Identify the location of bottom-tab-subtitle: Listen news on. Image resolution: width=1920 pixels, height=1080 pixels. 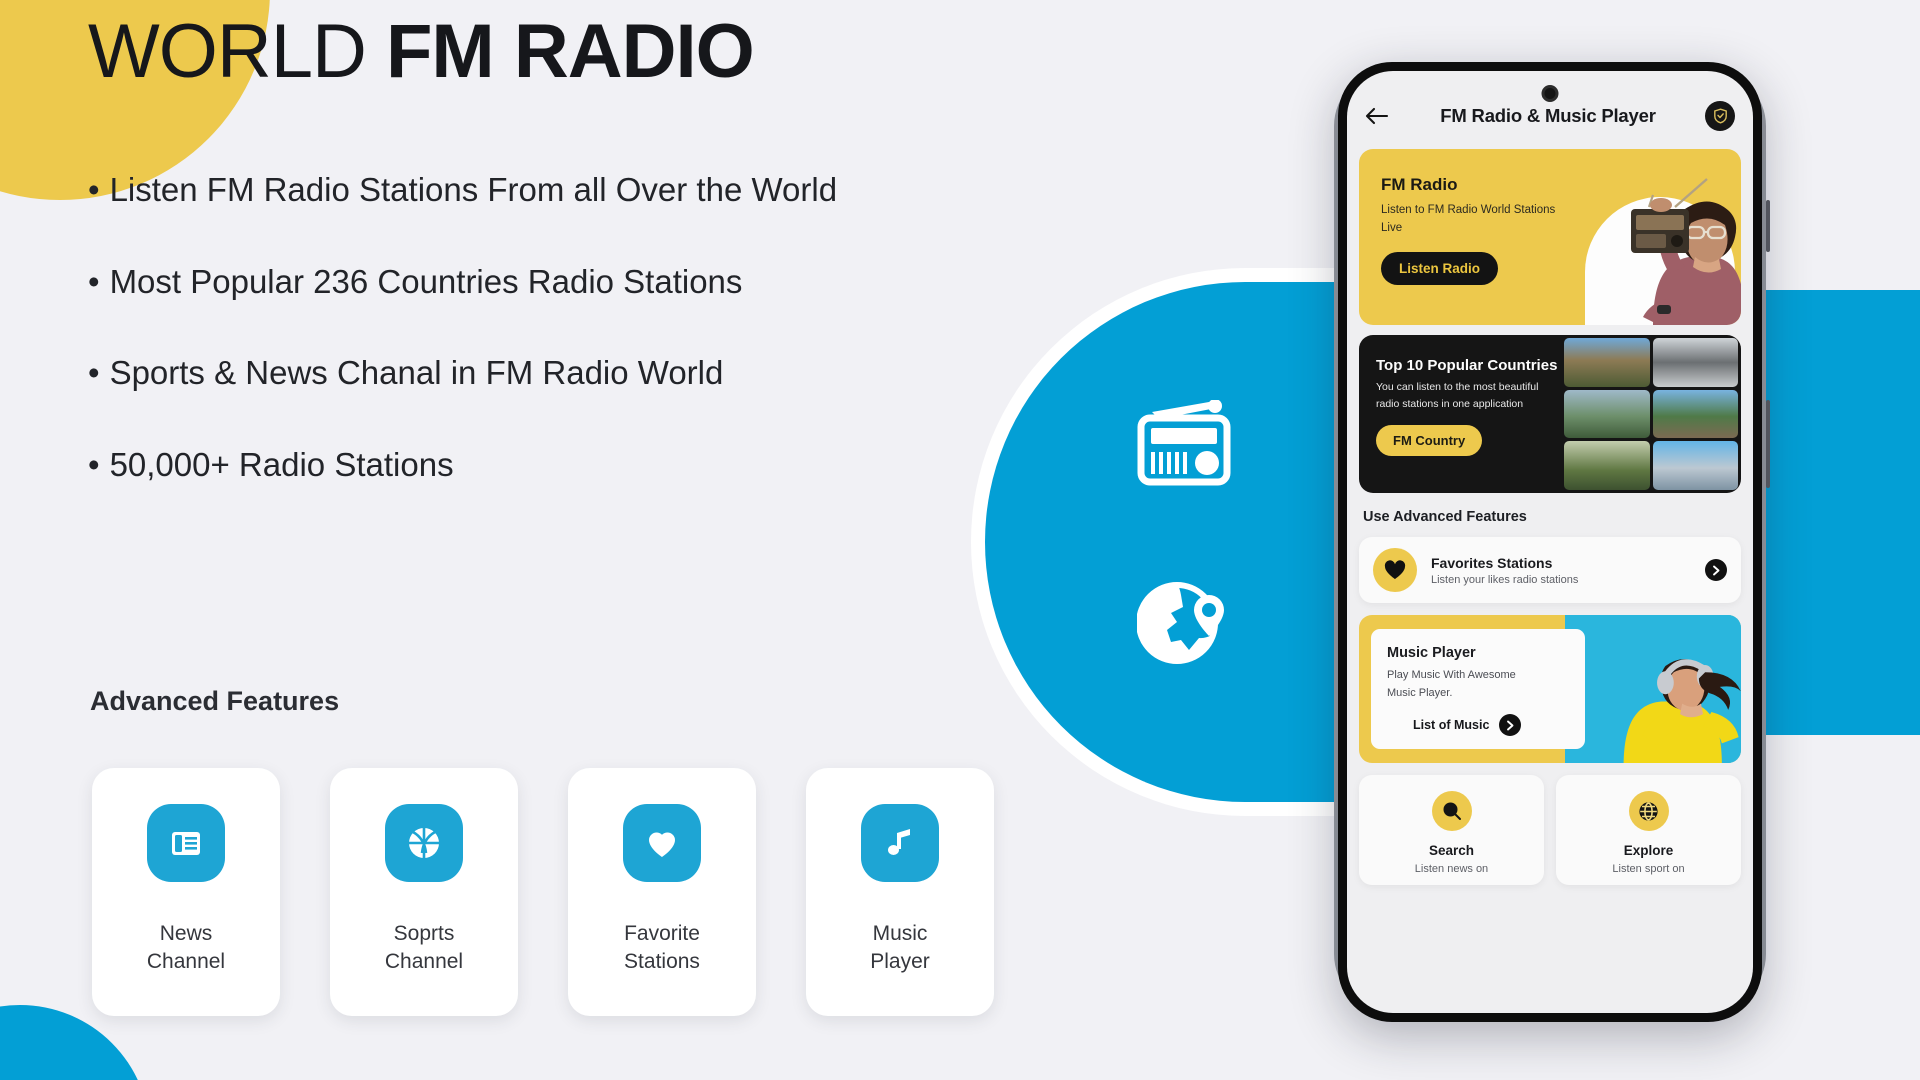
(1451, 869).